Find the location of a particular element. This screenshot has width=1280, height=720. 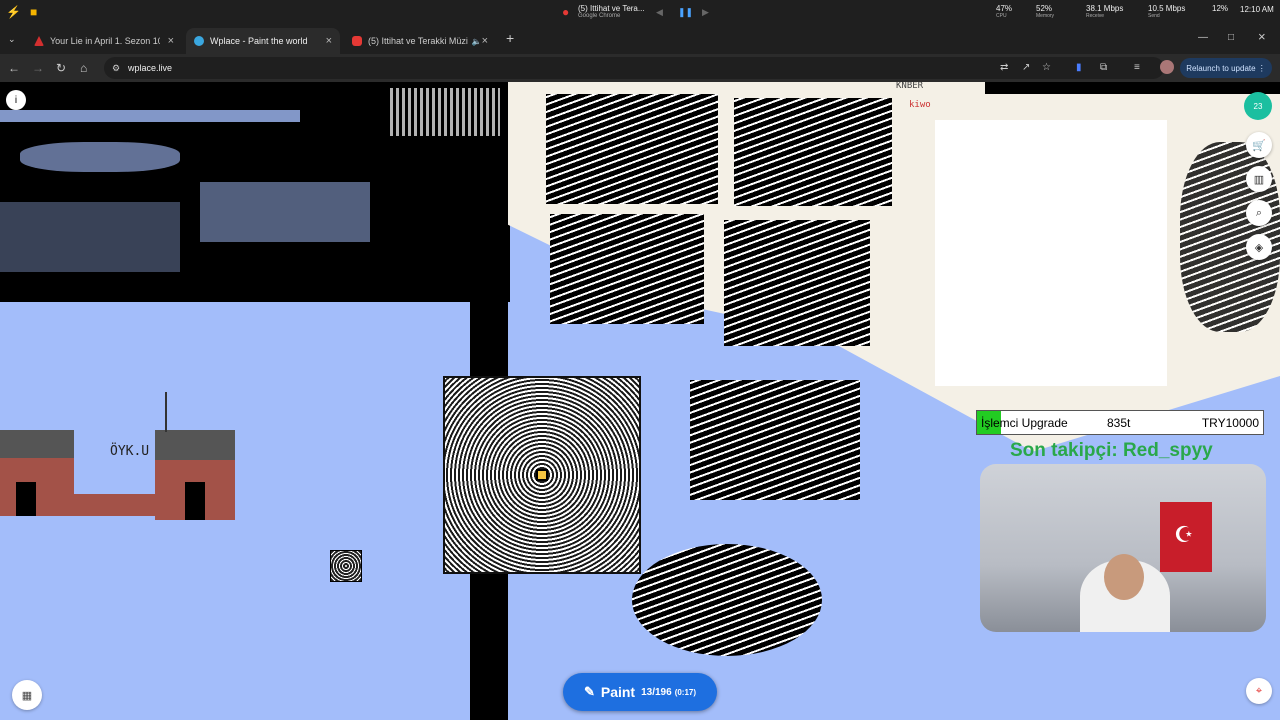

canvas-text: kiwo is located at coordinates (920, 105).